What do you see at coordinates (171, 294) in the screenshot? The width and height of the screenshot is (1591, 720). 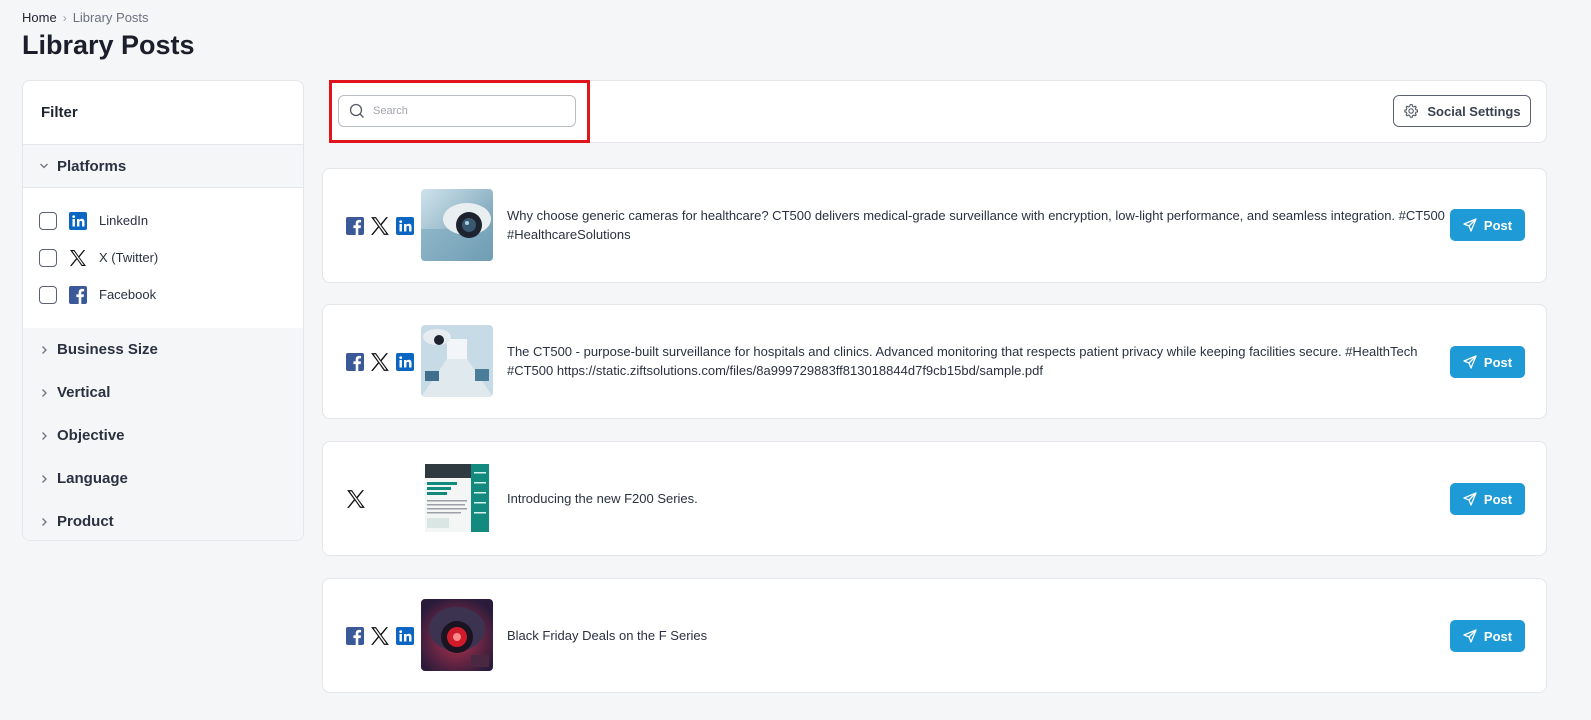 I see `platform-option-facebook: Facebook` at bounding box center [171, 294].